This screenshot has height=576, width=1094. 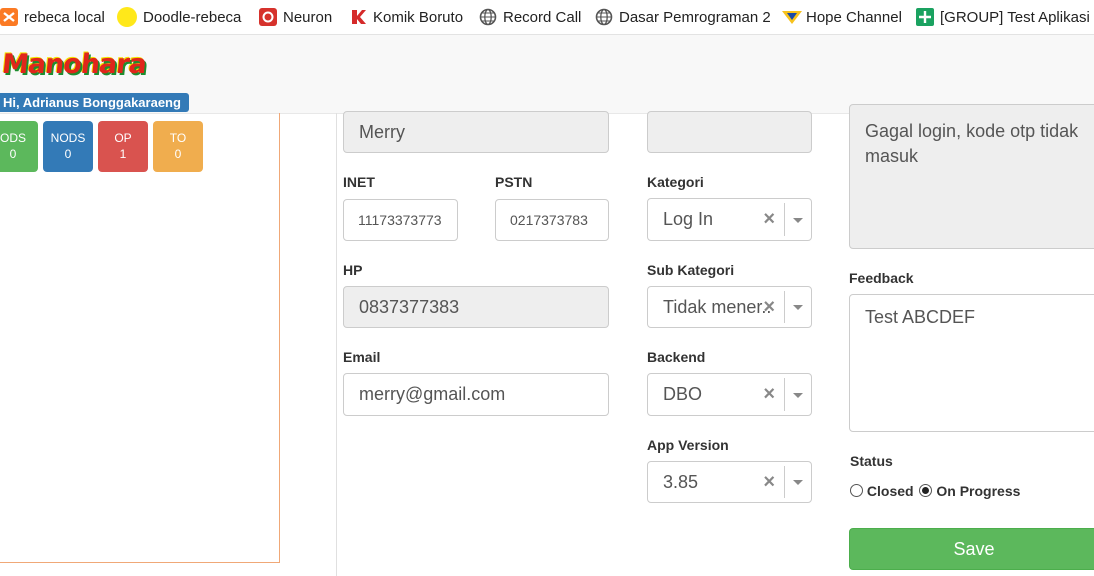 I want to click on sub-kategori-label: Sub Kategori, so click(x=691, y=270).